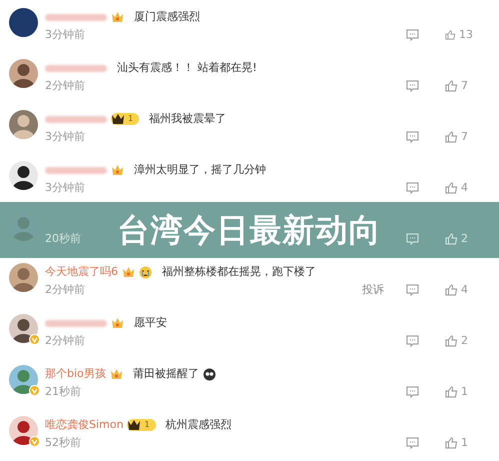  Describe the element at coordinates (84, 425) in the screenshot. I see `username: 唯恋龚俊Simon` at that location.